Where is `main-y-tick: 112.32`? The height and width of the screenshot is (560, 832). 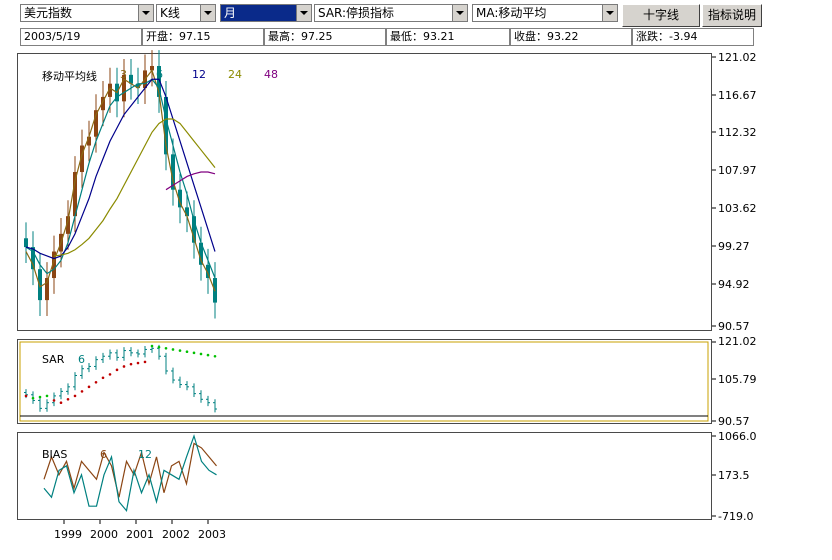
main-y-tick: 112.32 is located at coordinates (737, 132).